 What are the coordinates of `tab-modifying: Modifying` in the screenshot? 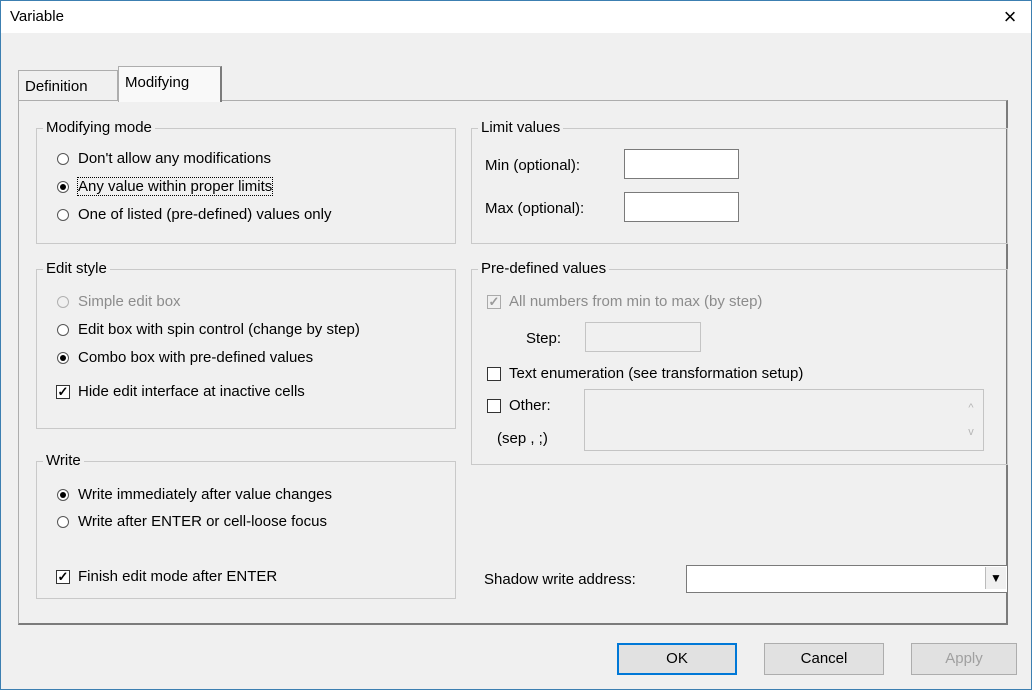 It's located at (170, 84).